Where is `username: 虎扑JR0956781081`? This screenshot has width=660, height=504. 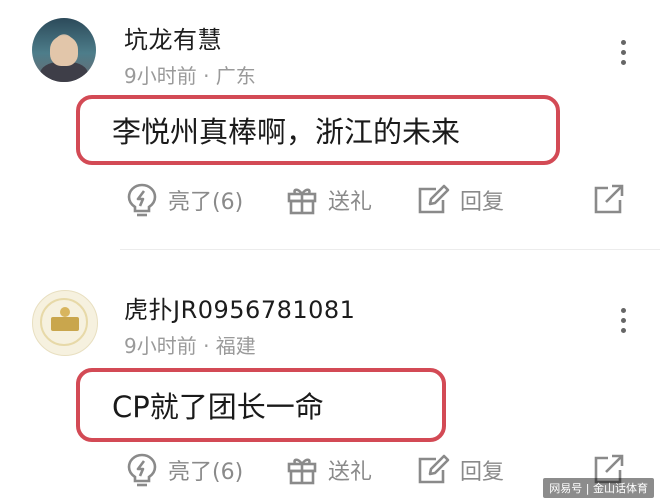 username: 虎扑JR0956781081 is located at coordinates (239, 307).